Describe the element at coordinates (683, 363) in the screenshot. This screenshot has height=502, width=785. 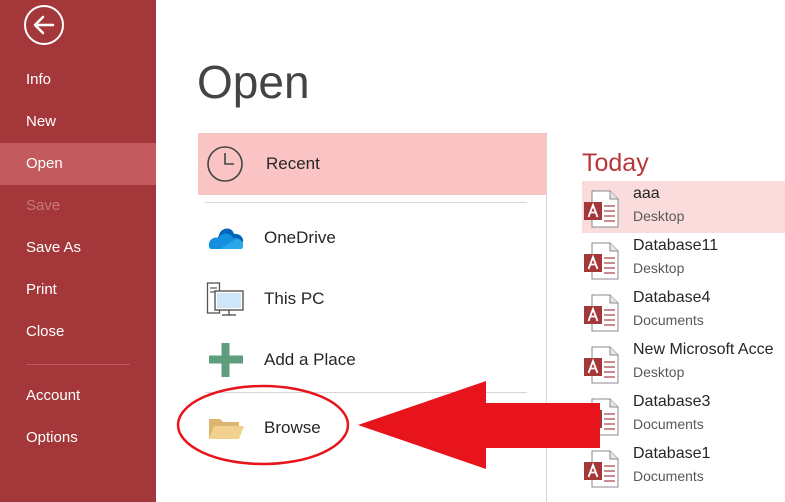
I see `recent-file-item: New Microsoft Acce Desktop` at that location.